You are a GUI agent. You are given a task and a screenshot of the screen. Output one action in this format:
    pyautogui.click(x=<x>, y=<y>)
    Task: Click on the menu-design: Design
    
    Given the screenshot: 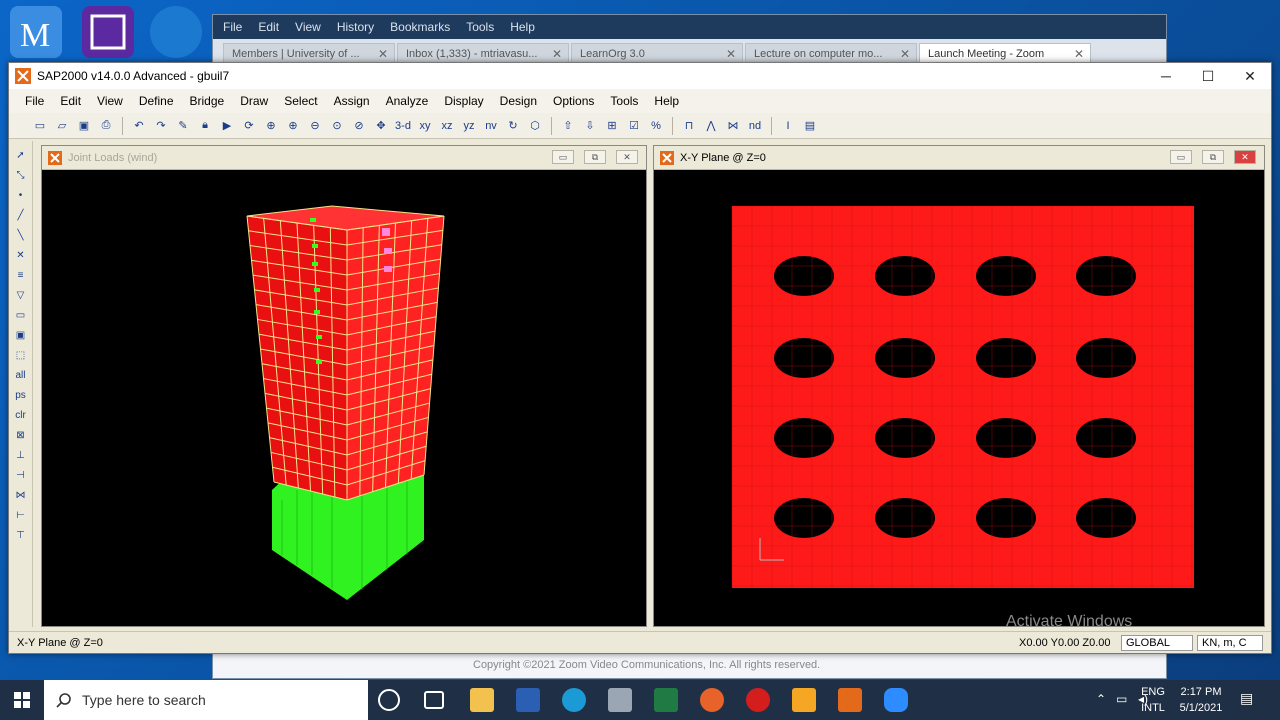 What is the action you would take?
    pyautogui.click(x=518, y=101)
    